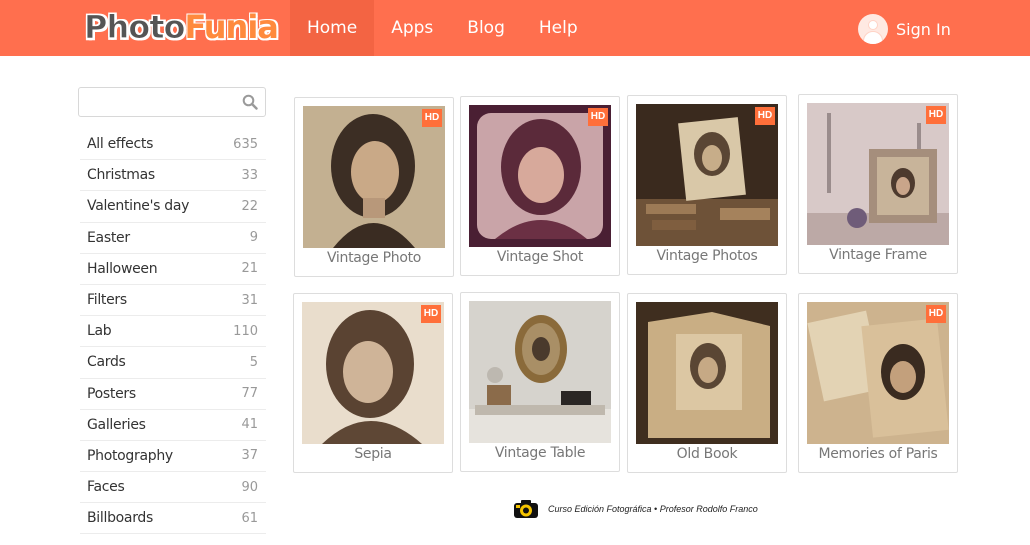  Describe the element at coordinates (116, 424) in the screenshot. I see `category-label: Galleries` at that location.